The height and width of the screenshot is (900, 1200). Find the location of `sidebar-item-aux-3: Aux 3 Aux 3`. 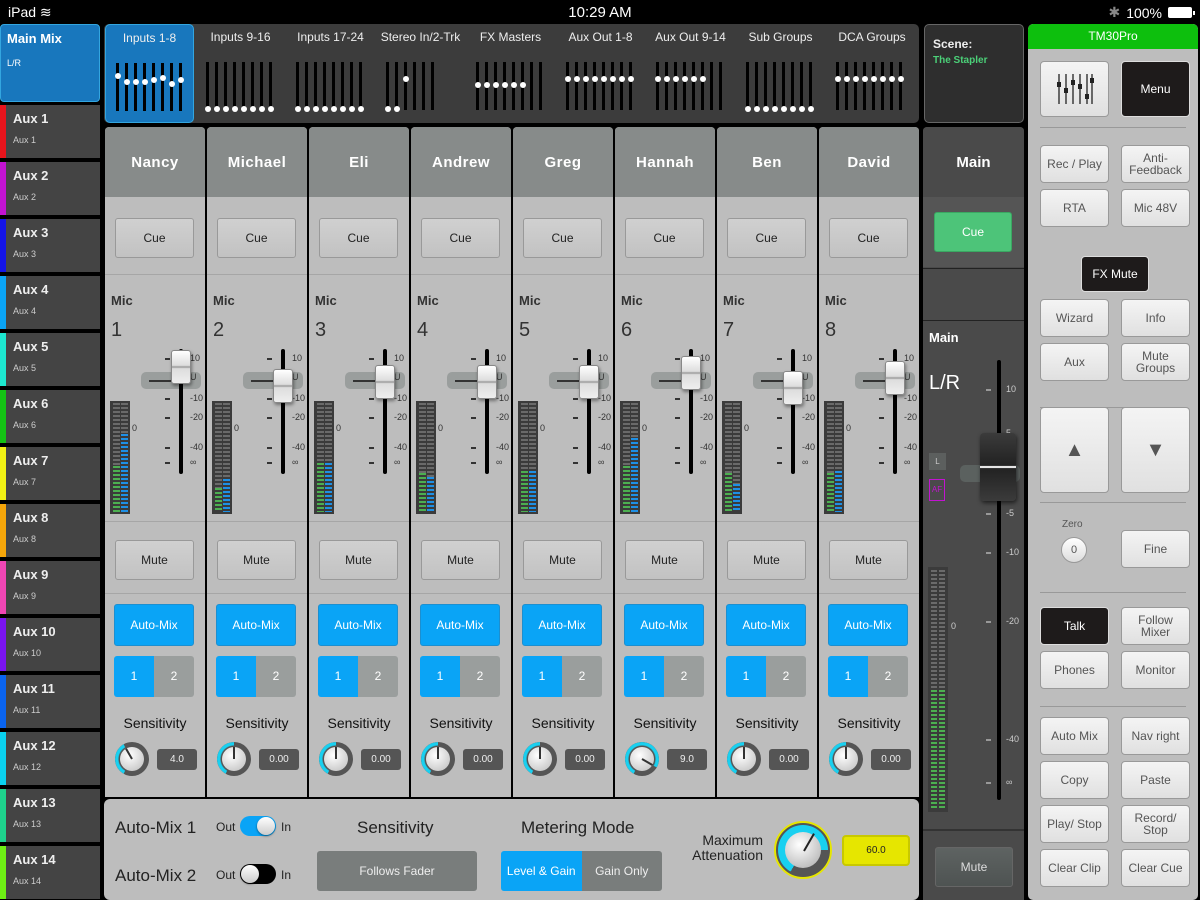

sidebar-item-aux-3: Aux 3 Aux 3 is located at coordinates (50, 245).